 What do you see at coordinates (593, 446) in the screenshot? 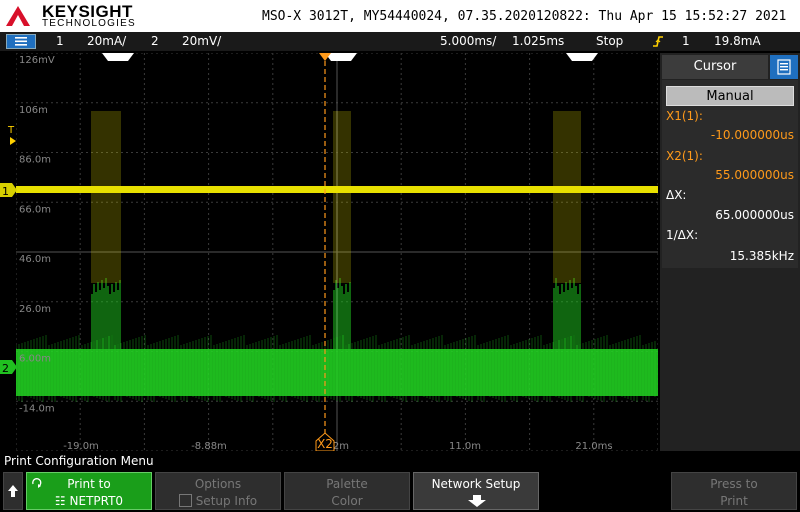
I see `x-axis-label: 21.0ms` at bounding box center [593, 446].